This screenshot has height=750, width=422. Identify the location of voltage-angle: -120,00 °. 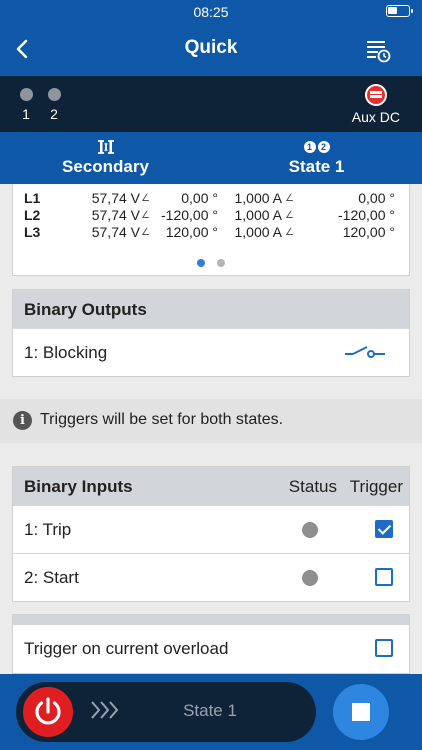
(189, 215).